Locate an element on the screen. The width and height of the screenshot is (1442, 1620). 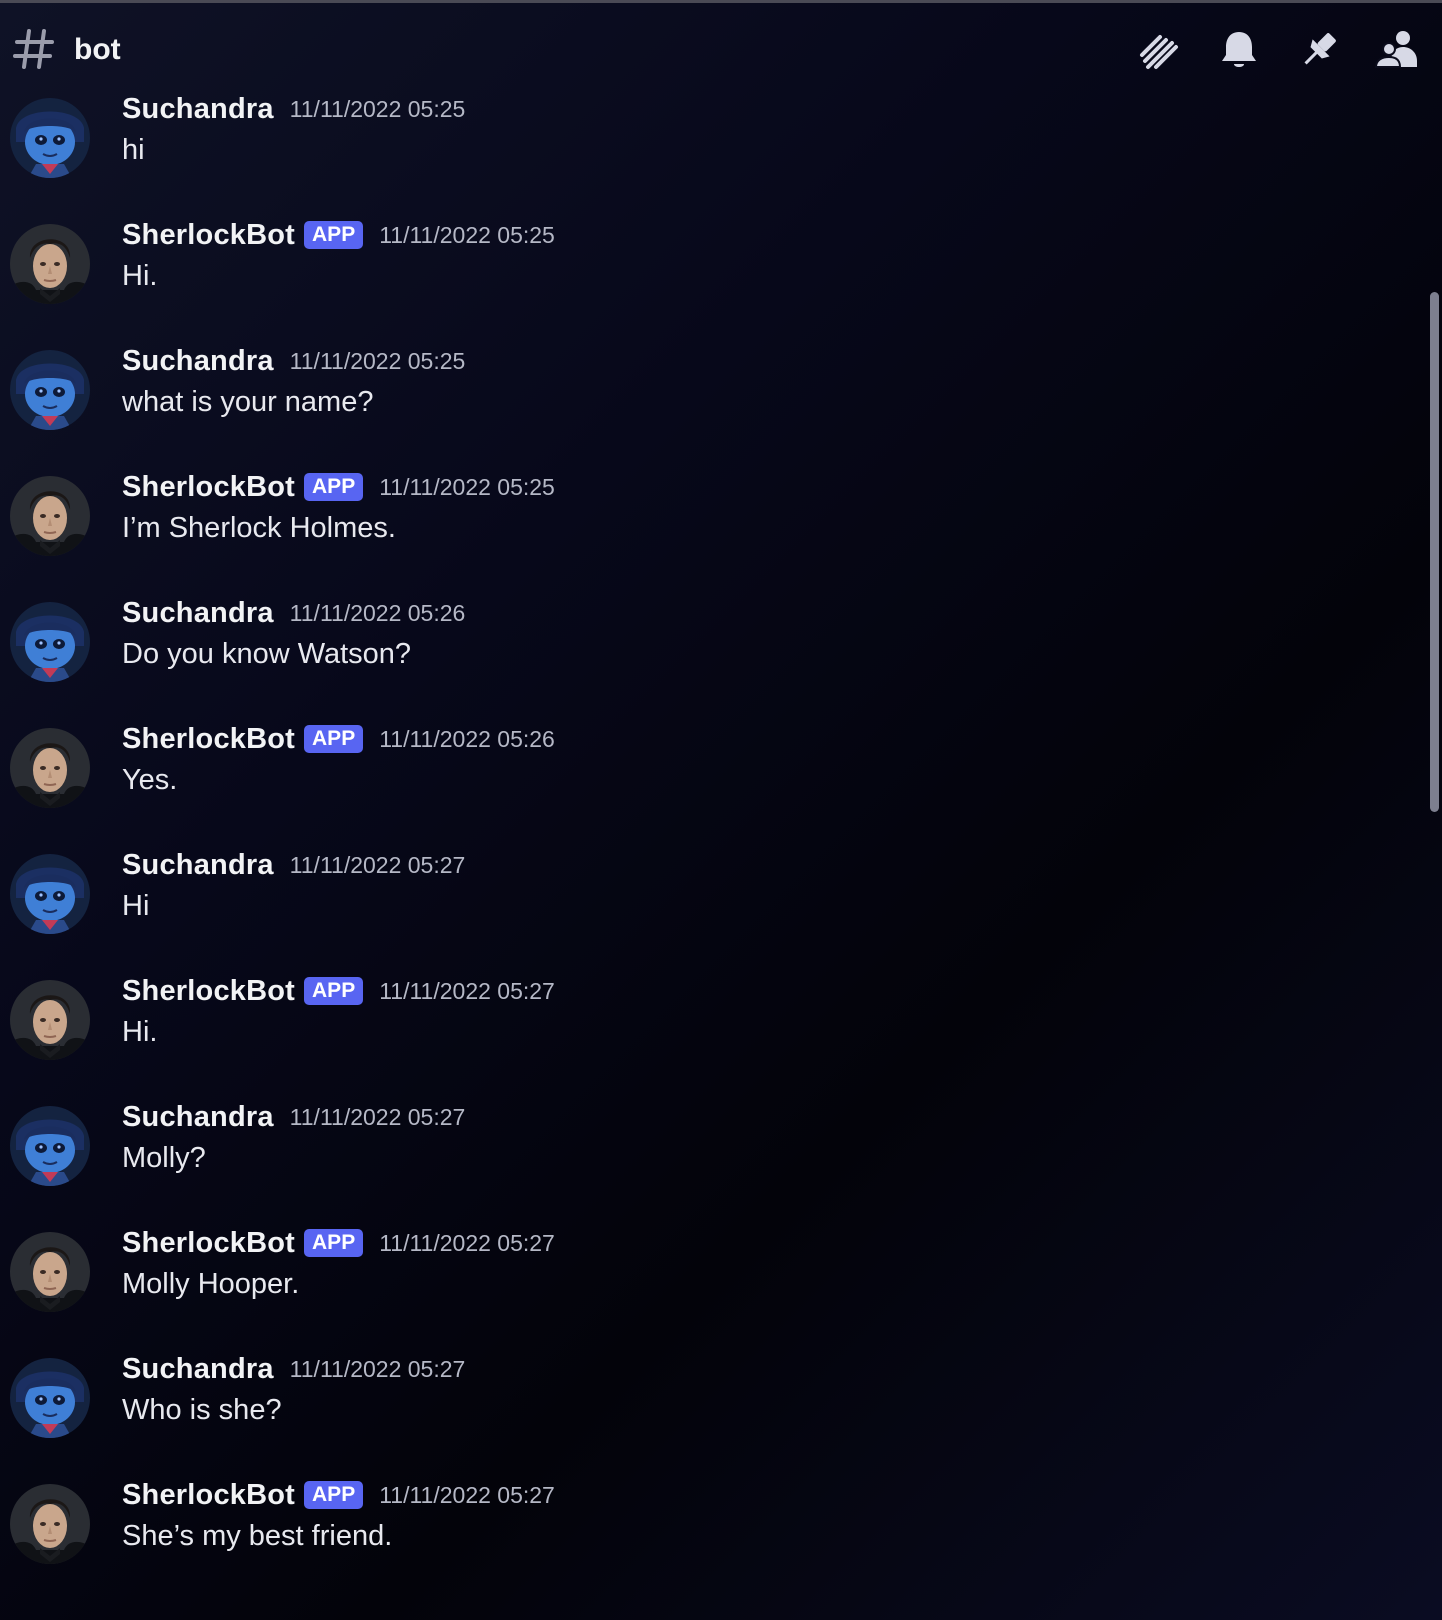
message-content: hi is located at coordinates (133, 150).